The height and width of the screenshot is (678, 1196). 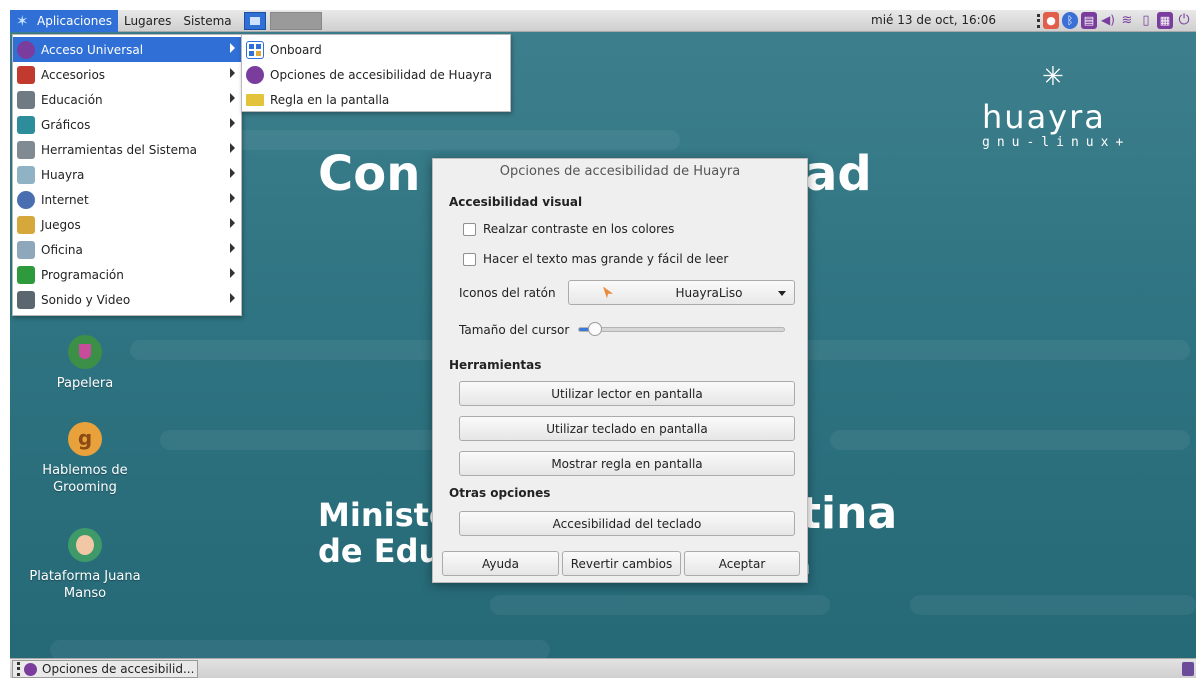 What do you see at coordinates (207, 21) in the screenshot?
I see `system-menu: Sistema` at bounding box center [207, 21].